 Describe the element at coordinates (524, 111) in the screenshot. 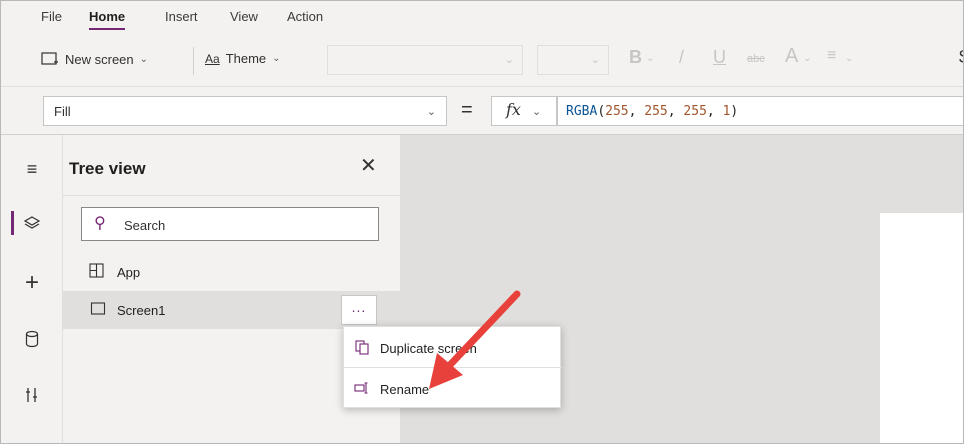

I see `fx-button: fx ⌄` at that location.